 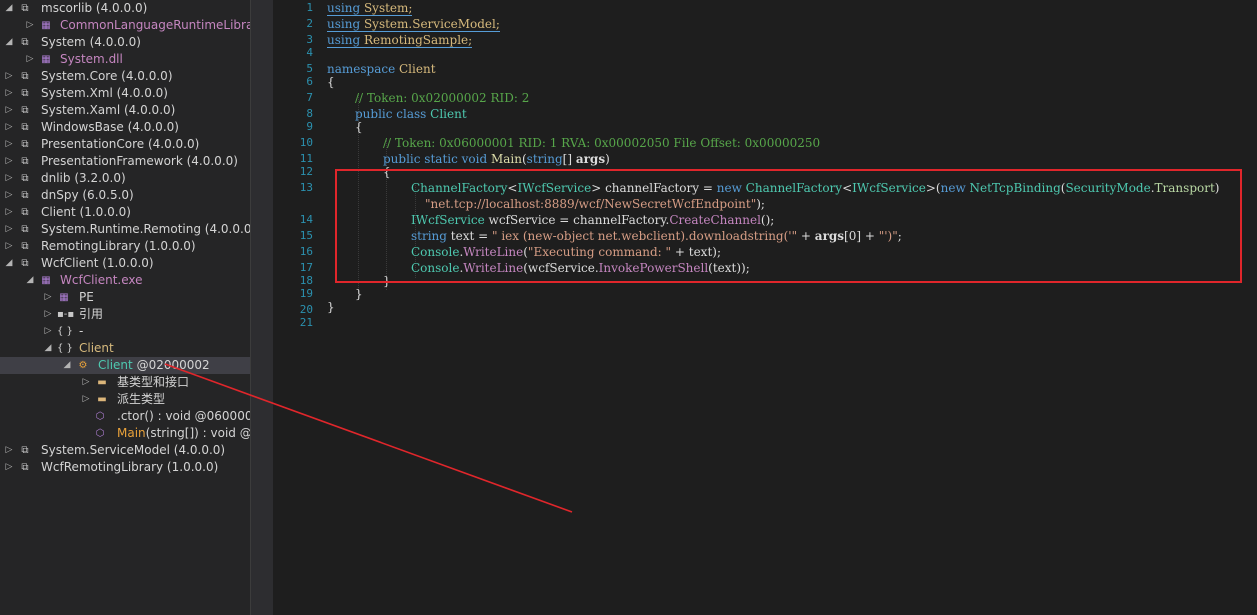 I want to click on tree-node-class-client: ◢ ⚙ Client @02000002, so click(x=125, y=365).